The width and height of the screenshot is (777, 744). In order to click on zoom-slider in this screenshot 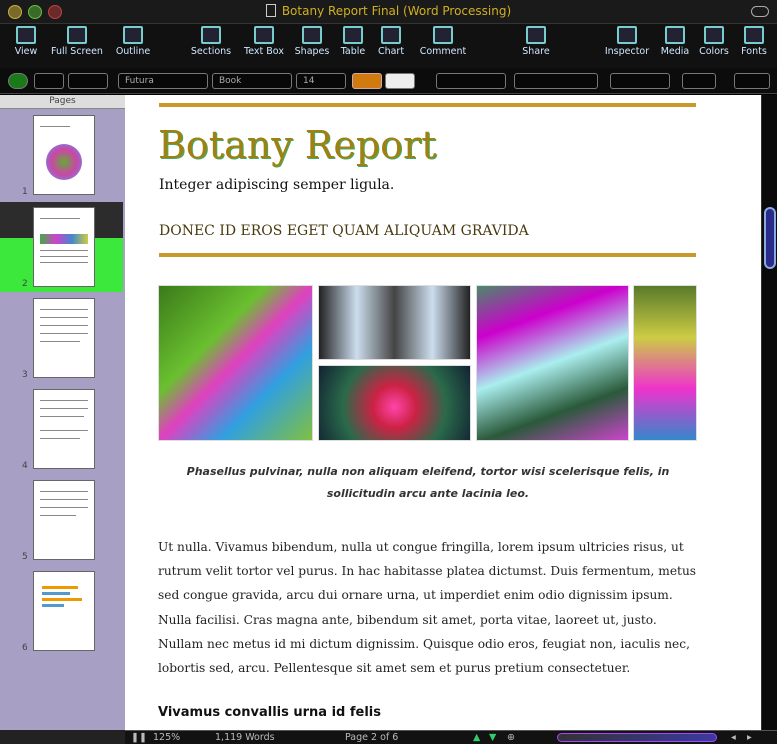, I will do `click(637, 737)`.